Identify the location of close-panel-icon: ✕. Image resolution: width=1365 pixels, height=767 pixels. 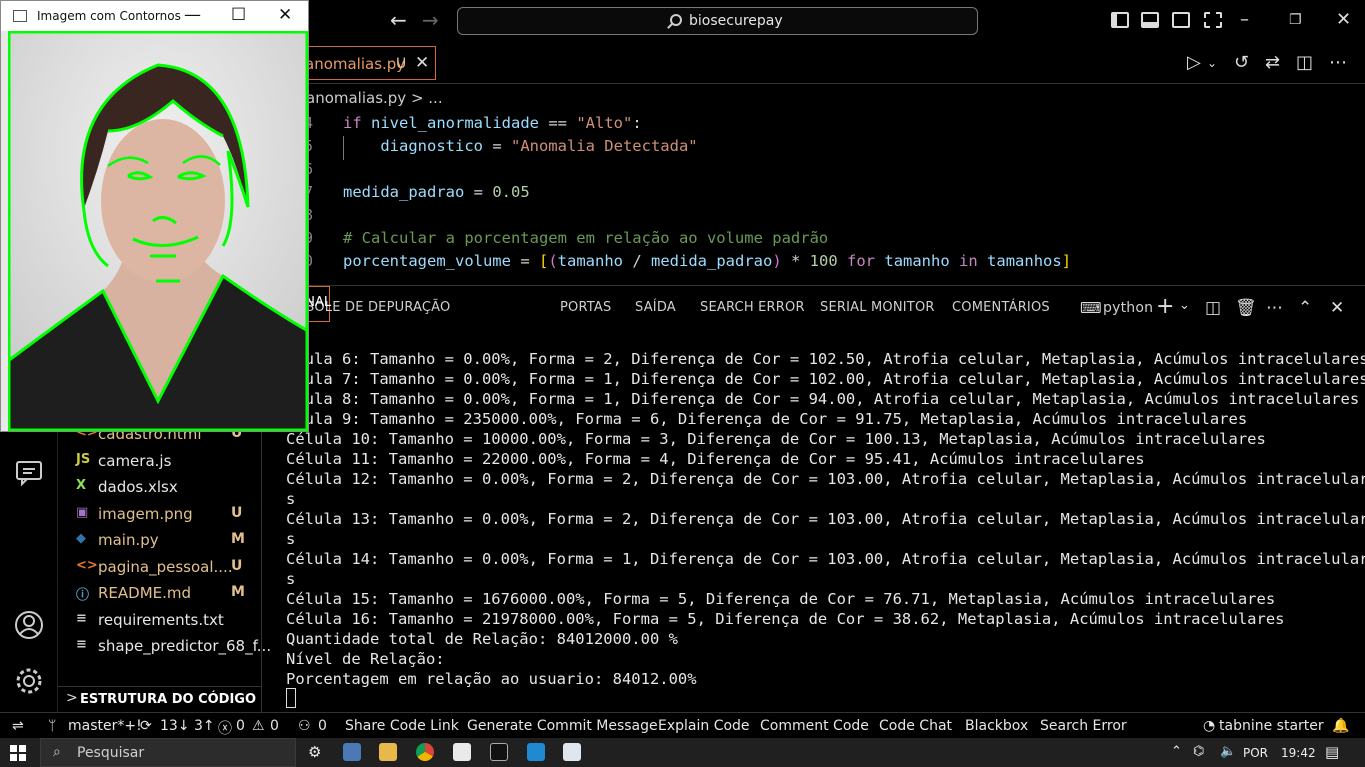
(1337, 308).